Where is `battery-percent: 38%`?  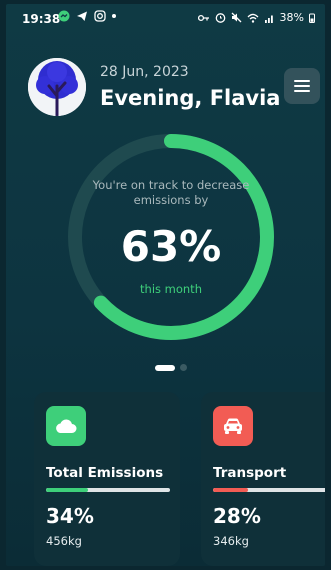 battery-percent: 38% is located at coordinates (291, 17).